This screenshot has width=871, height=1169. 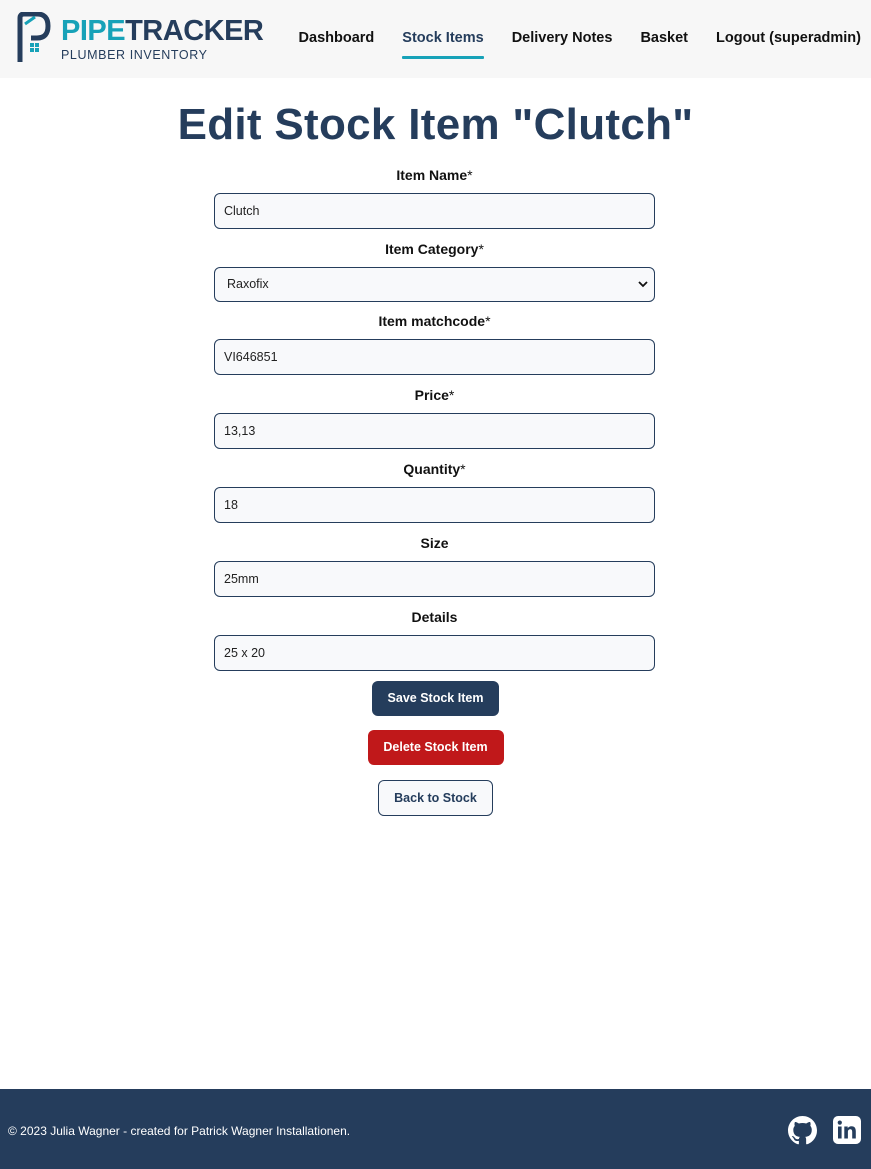 What do you see at coordinates (434, 284) in the screenshot?
I see `item-category-select: Raxofix` at bounding box center [434, 284].